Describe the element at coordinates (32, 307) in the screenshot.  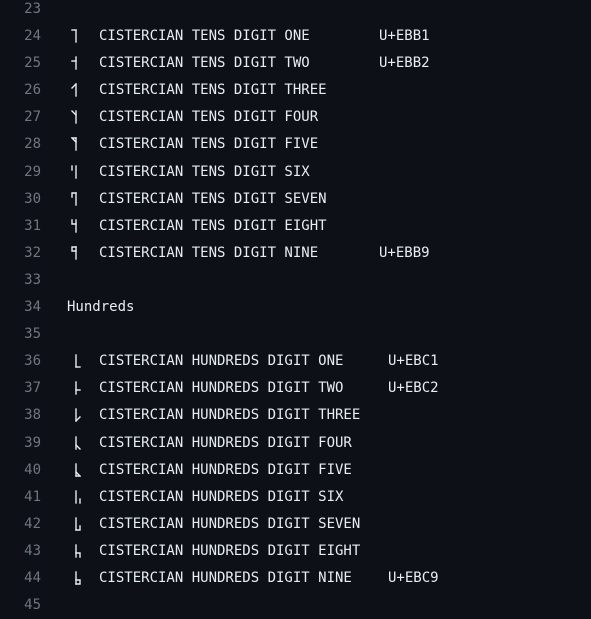
I see `line-number: 34` at that location.